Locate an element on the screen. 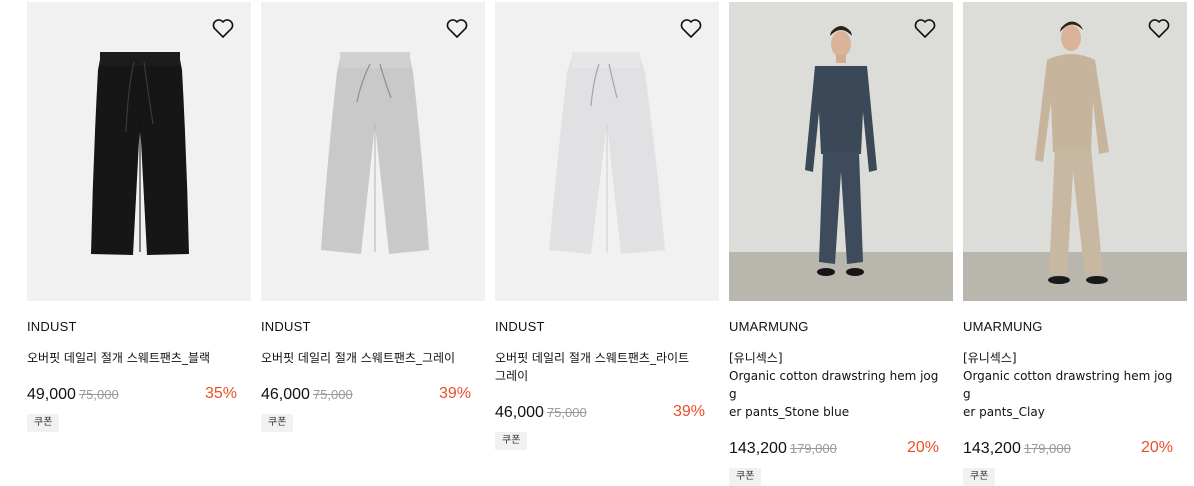 This screenshot has height=486, width=1194. grey-sweatpants-image is located at coordinates (373, 151).